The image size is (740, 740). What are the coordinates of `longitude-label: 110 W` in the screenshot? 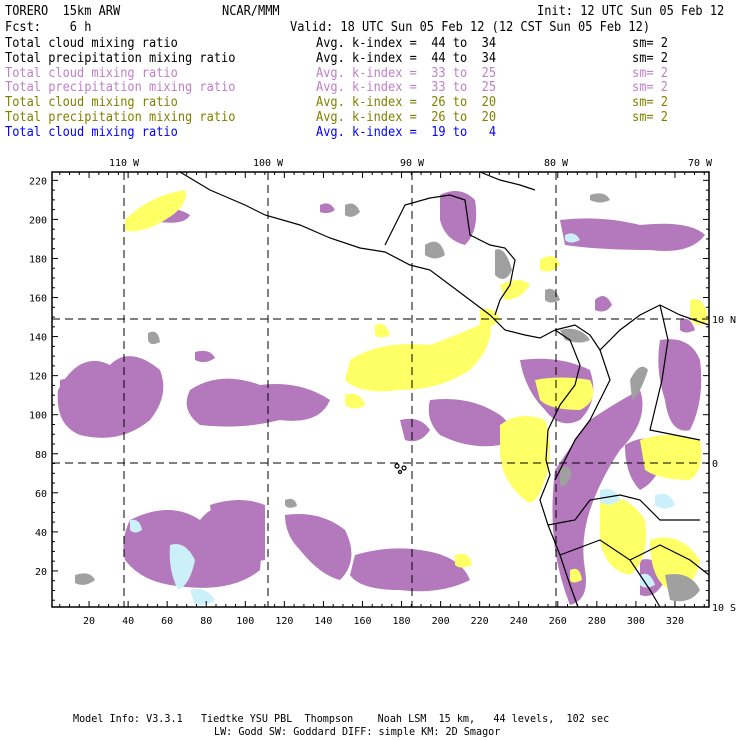 It's located at (124, 163).